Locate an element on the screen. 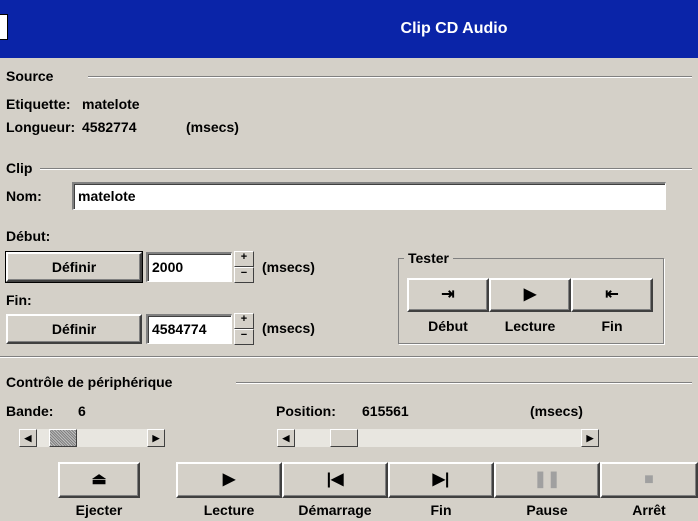 The width and height of the screenshot is (698, 521). pause-icon: ❚❚ is located at coordinates (547, 479).